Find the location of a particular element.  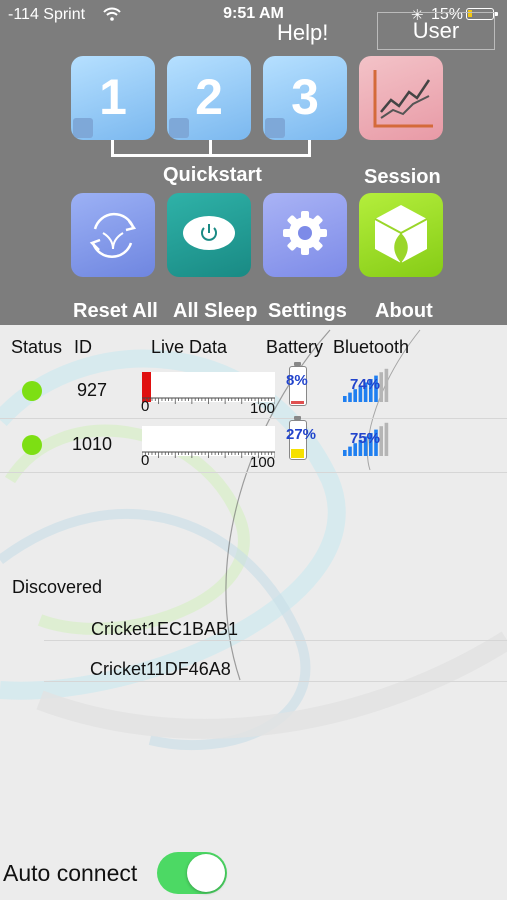

discovered-device-item: Cricket11DF46A8 is located at coordinates (160, 669).